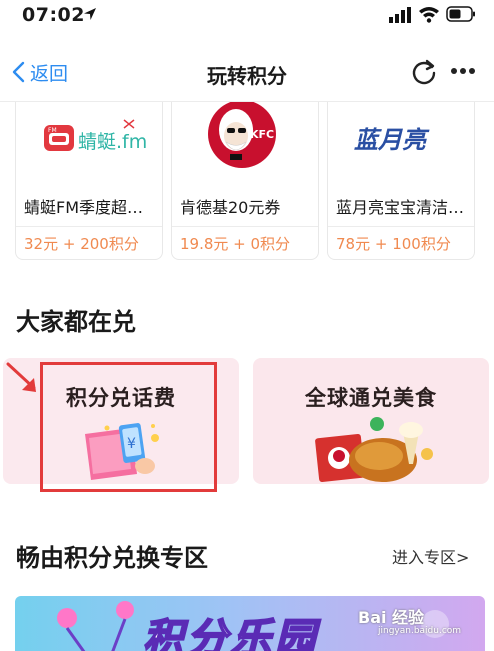 The height and width of the screenshot is (651, 494). Describe the element at coordinates (89, 181) in the screenshot. I see `product-card: FM 蜻蜓.fm 蜻蜓FM季度超… 32元 + 200积分` at that location.